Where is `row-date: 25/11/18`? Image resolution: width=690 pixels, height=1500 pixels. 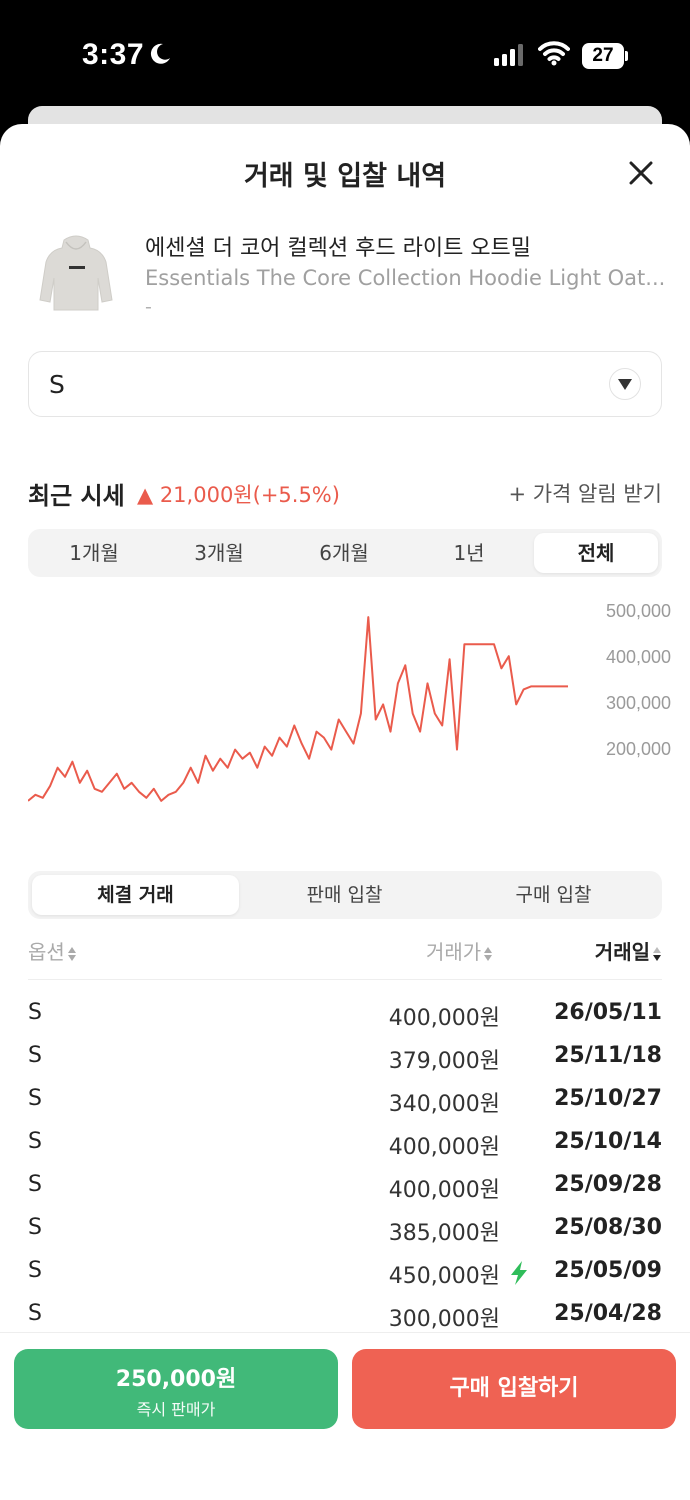 row-date: 25/11/18 is located at coordinates (608, 1055).